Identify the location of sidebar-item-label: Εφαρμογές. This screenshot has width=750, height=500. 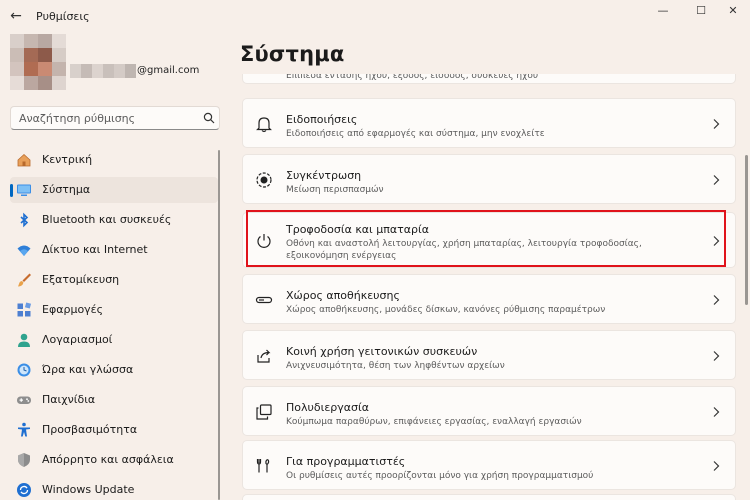
(73, 309).